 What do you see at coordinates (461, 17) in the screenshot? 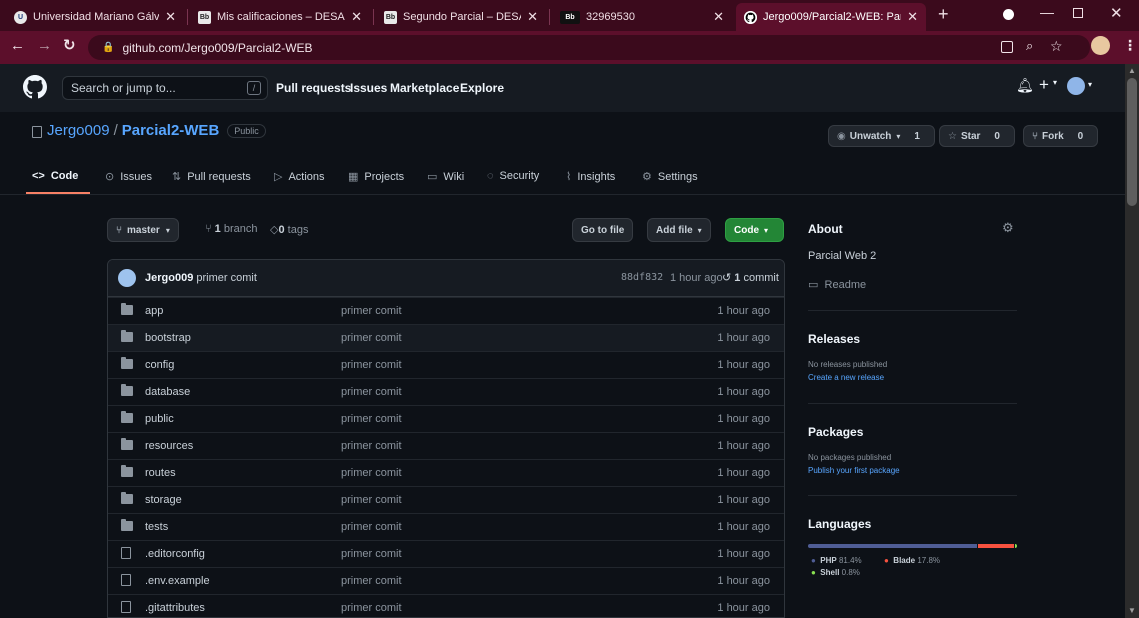
I see `browser-tab-segundo-parcial: Bb Segundo Parcial – DESARROLL ✕` at bounding box center [461, 17].